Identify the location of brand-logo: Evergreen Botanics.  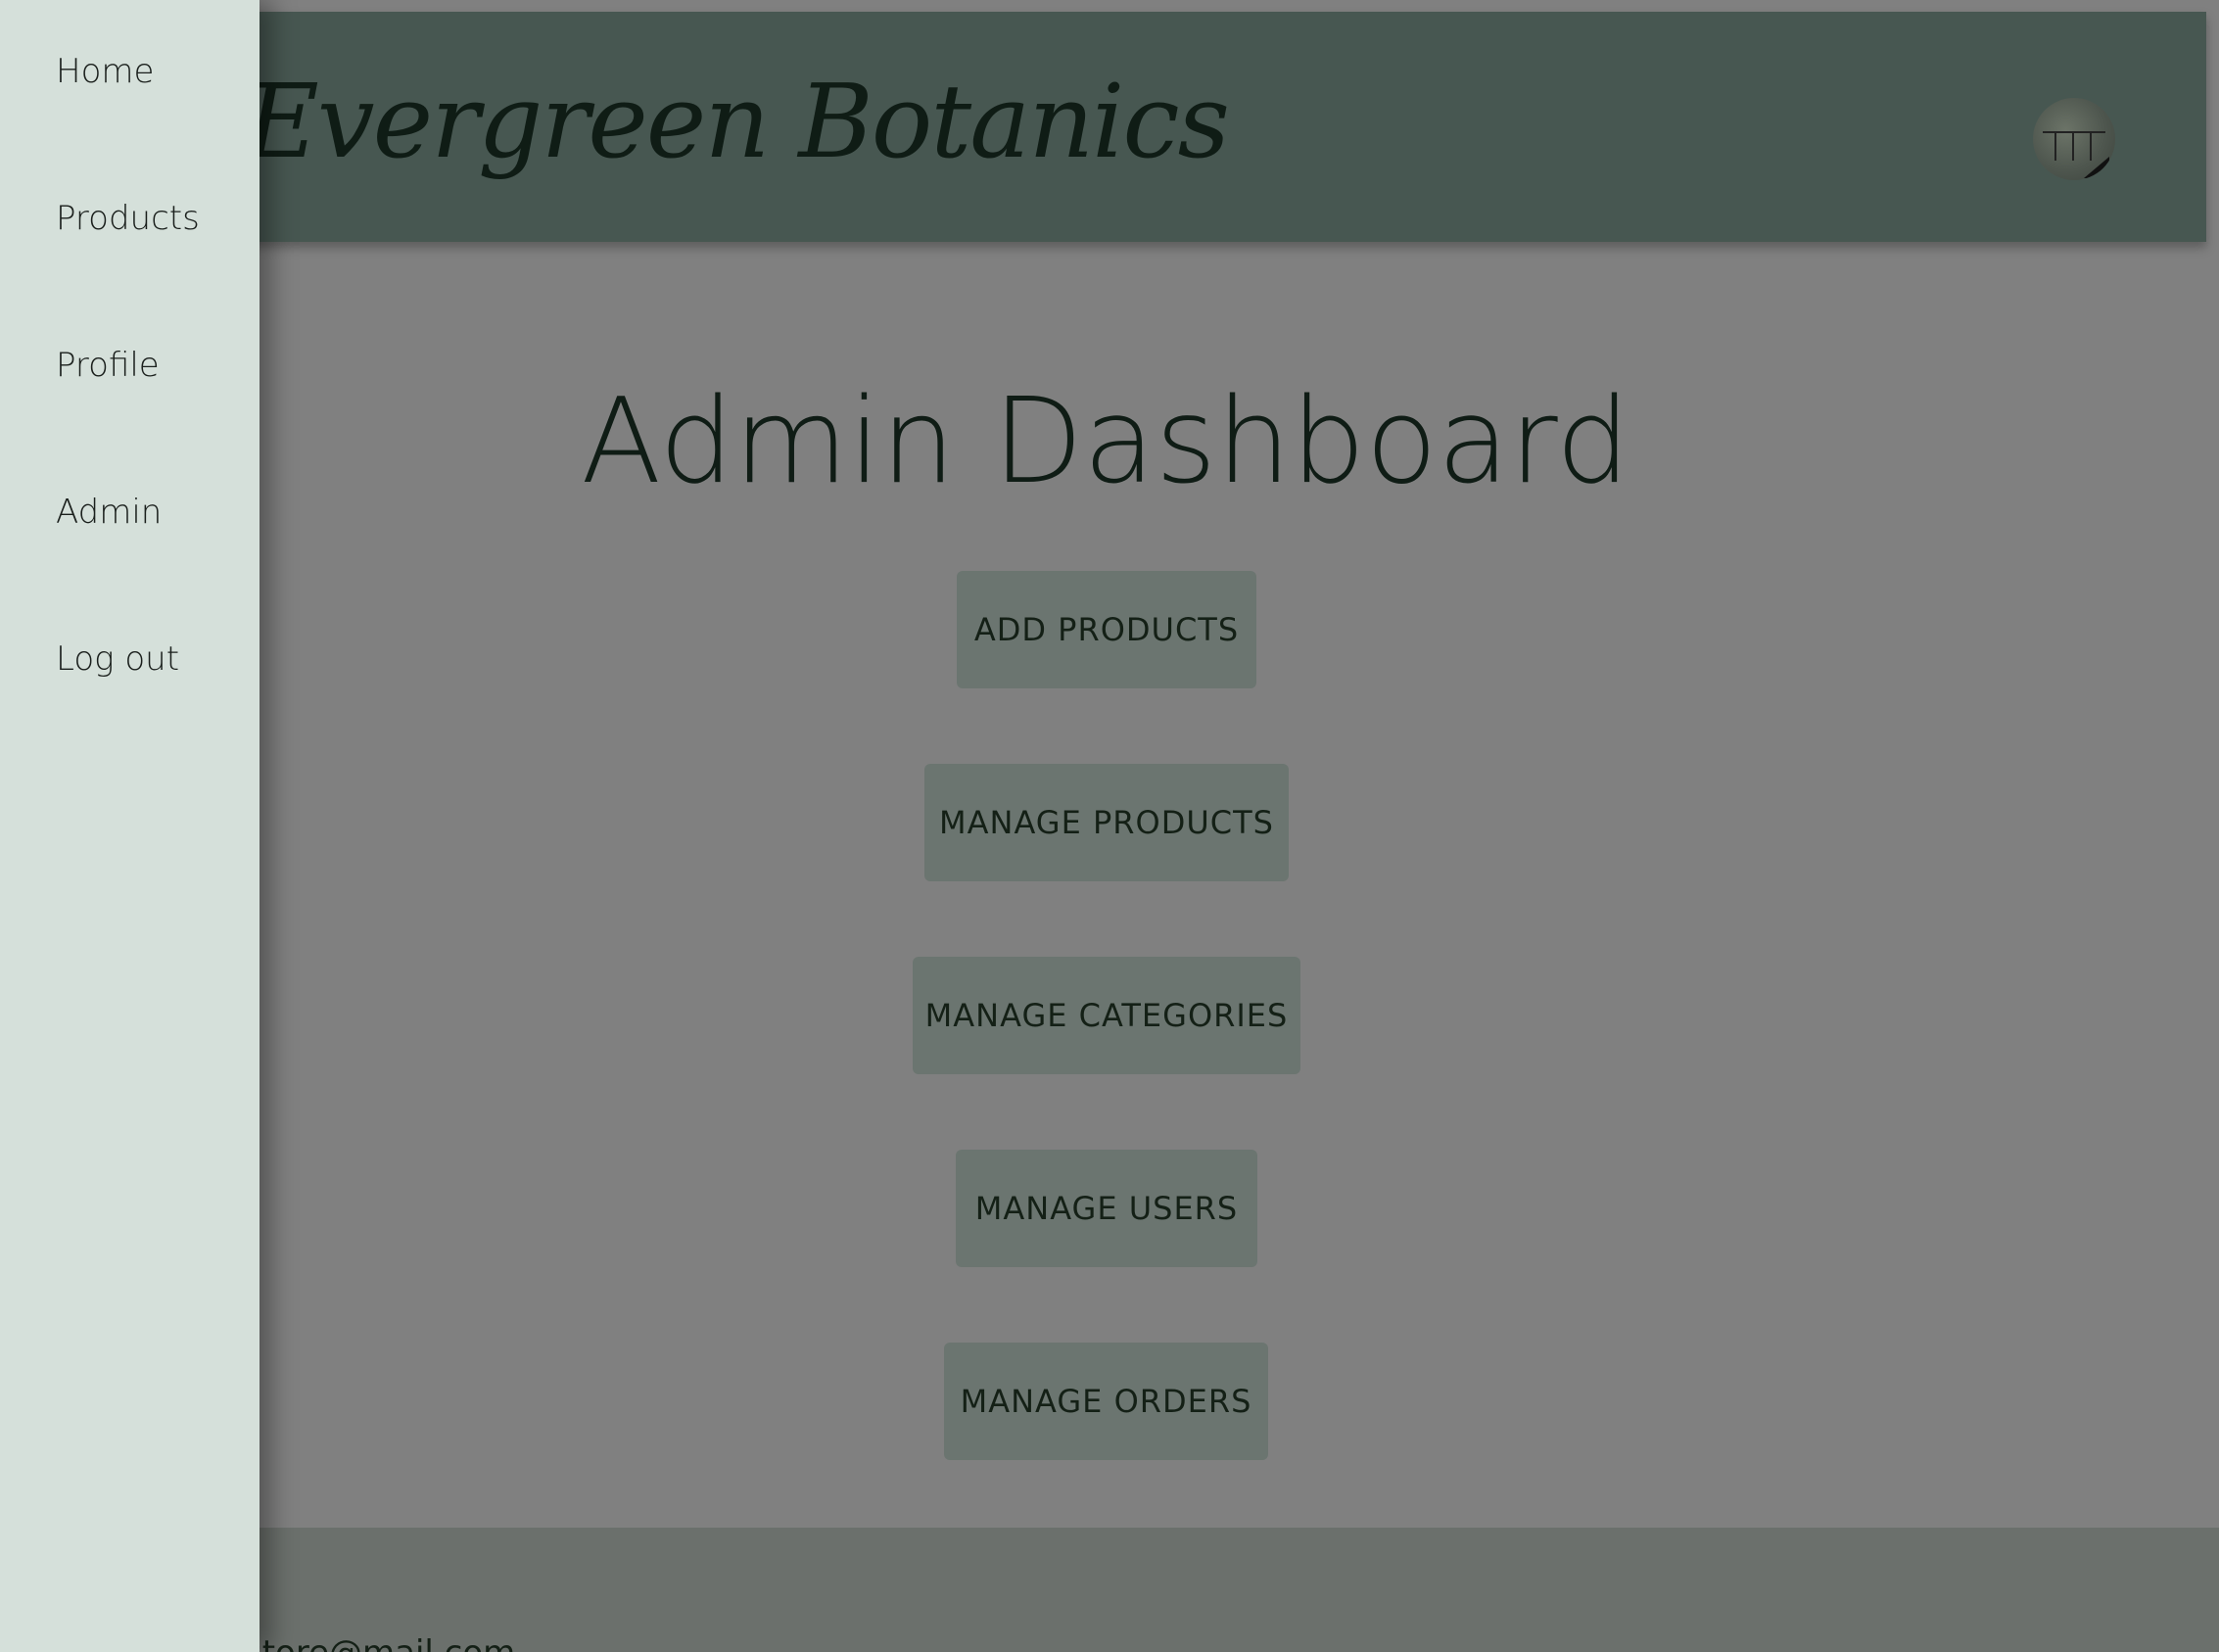
(737, 121).